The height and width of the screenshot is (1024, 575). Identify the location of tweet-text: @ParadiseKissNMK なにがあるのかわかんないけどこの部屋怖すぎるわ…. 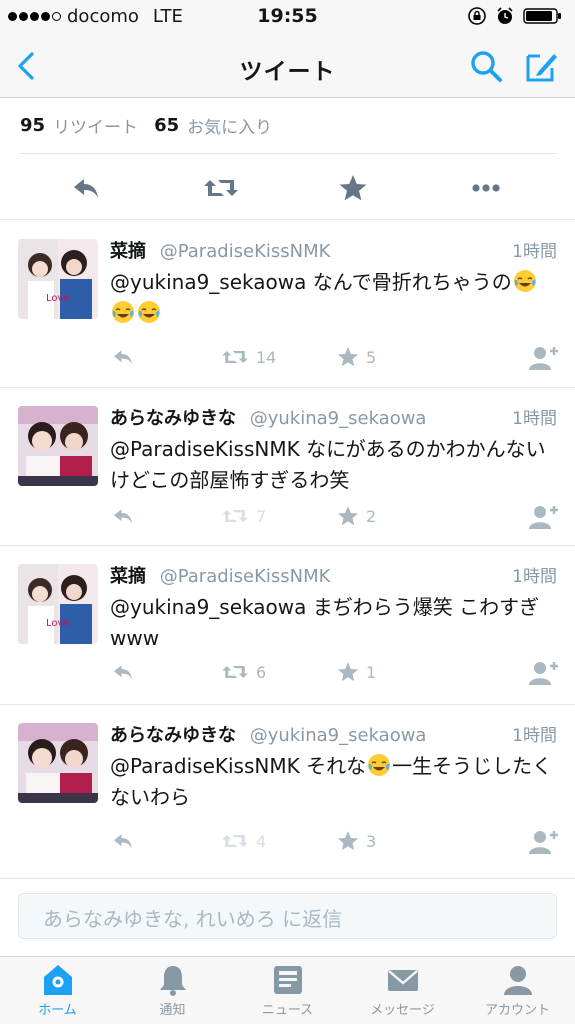
(328, 464).